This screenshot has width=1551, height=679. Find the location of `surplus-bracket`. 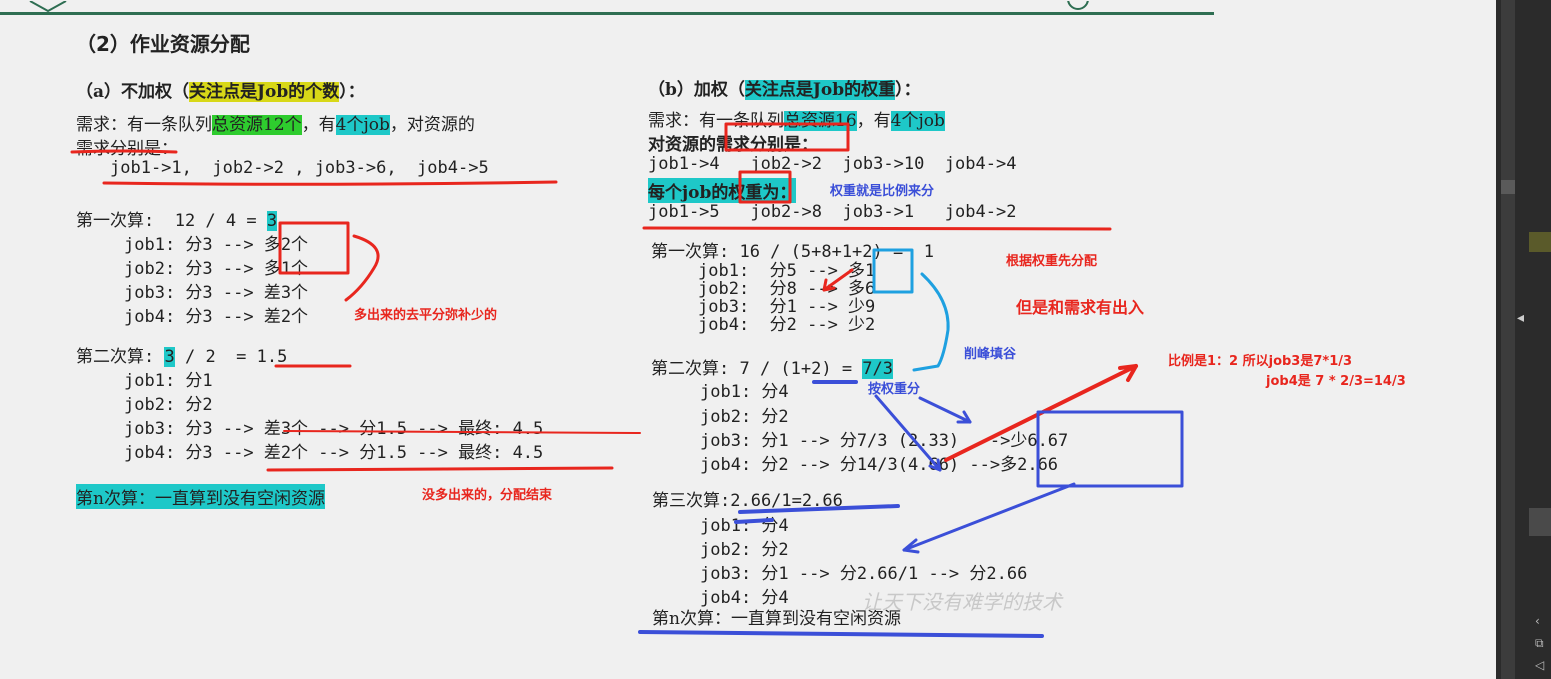

surplus-bracket is located at coordinates (362, 268).